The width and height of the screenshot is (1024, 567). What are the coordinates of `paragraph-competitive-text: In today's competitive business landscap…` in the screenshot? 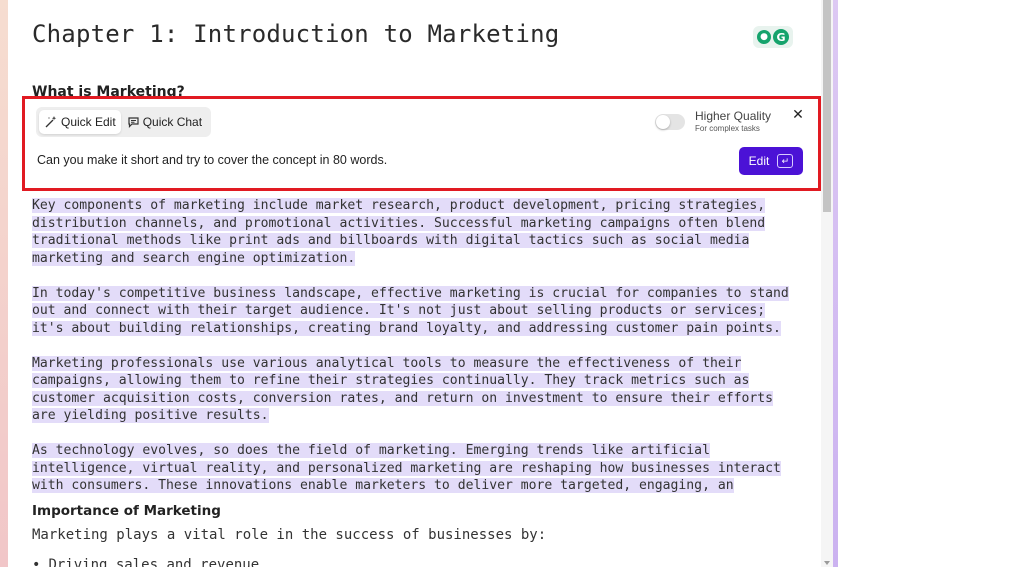 It's located at (410, 310).